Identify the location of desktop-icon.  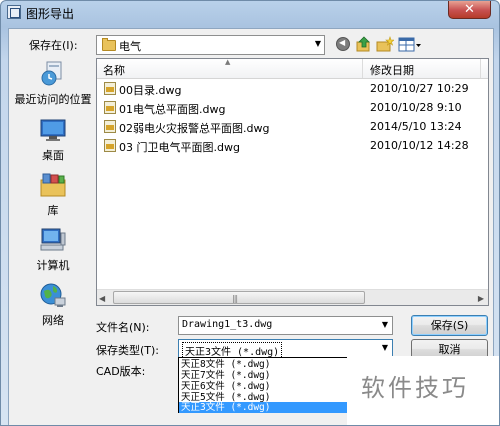
(53, 130).